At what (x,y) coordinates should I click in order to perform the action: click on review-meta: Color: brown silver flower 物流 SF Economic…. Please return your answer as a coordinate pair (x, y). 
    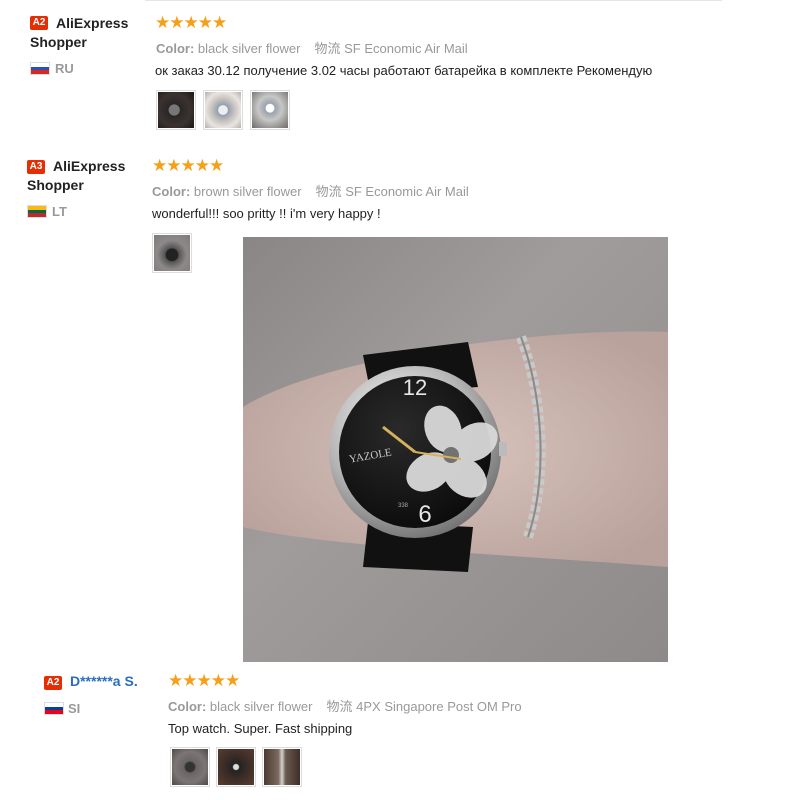
    Looking at the image, I should click on (310, 190).